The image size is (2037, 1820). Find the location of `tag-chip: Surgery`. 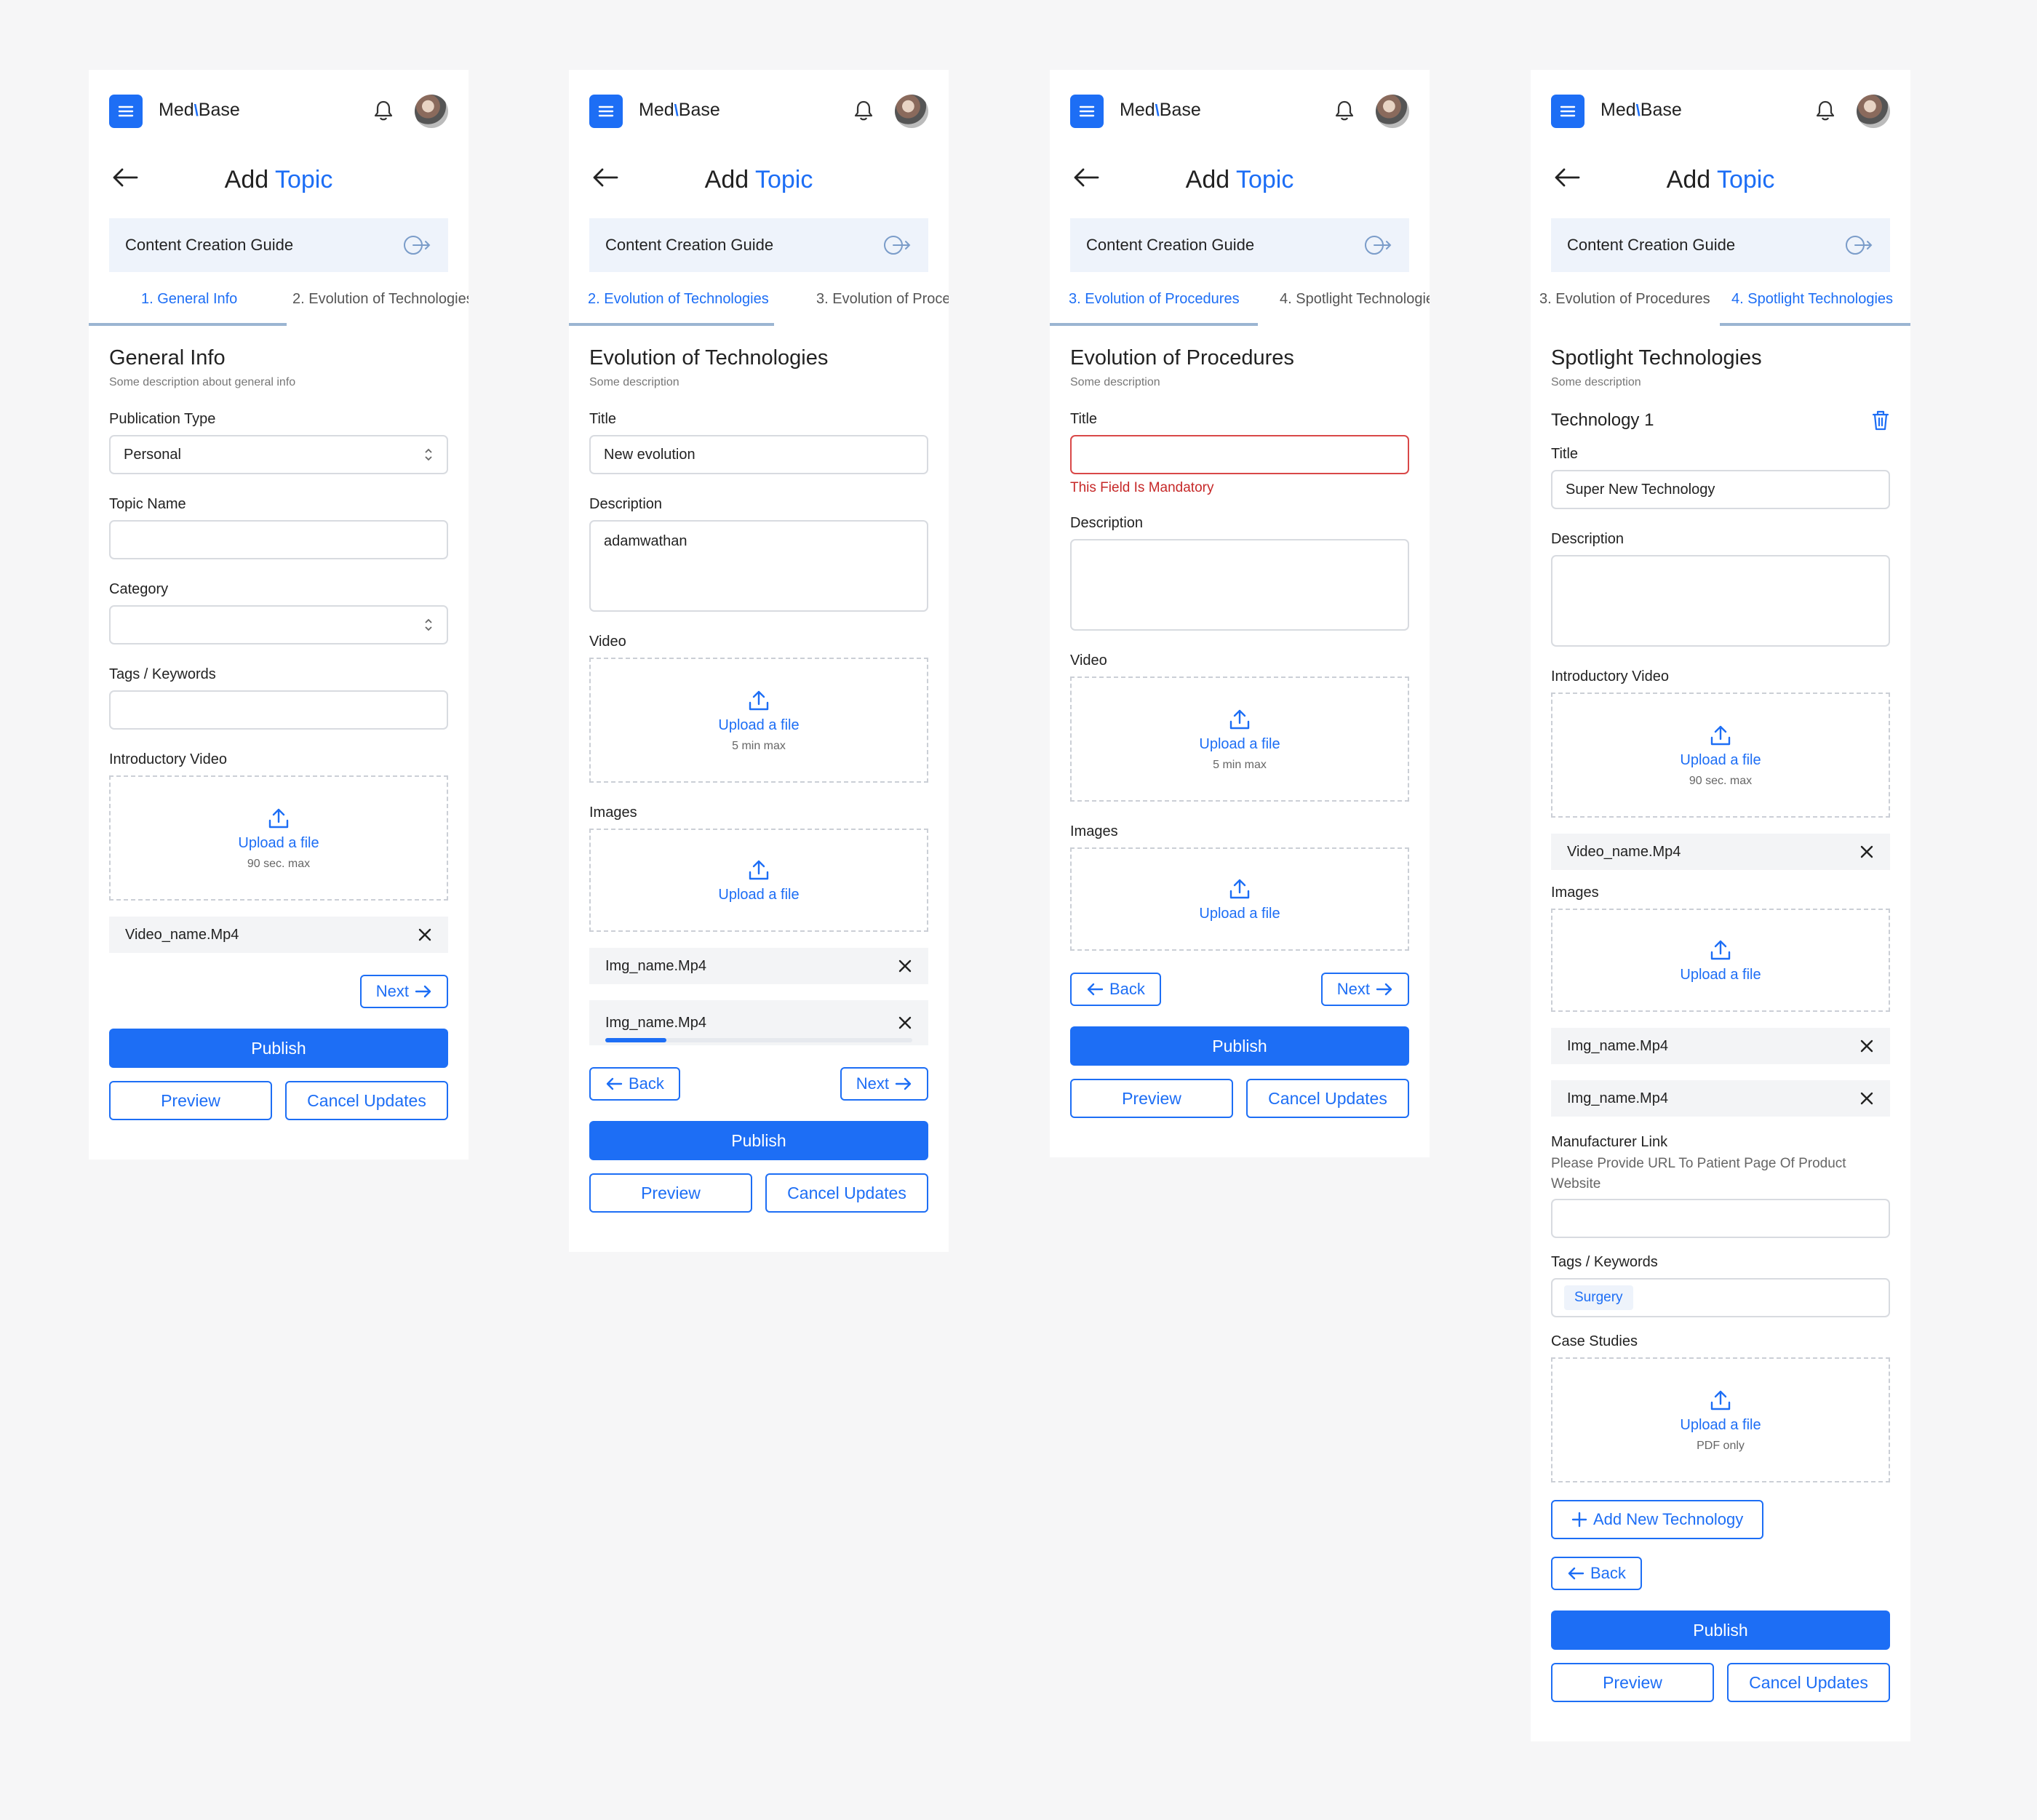

tag-chip: Surgery is located at coordinates (1599, 1297).